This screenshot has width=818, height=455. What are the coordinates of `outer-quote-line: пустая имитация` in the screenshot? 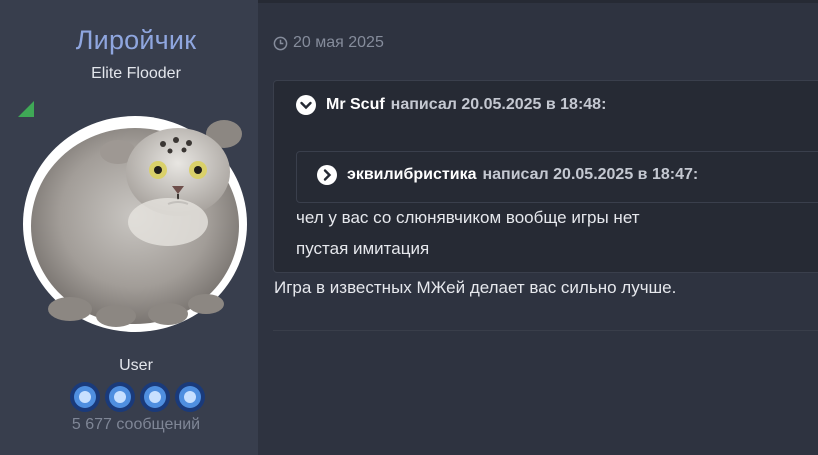 It's located at (363, 248).